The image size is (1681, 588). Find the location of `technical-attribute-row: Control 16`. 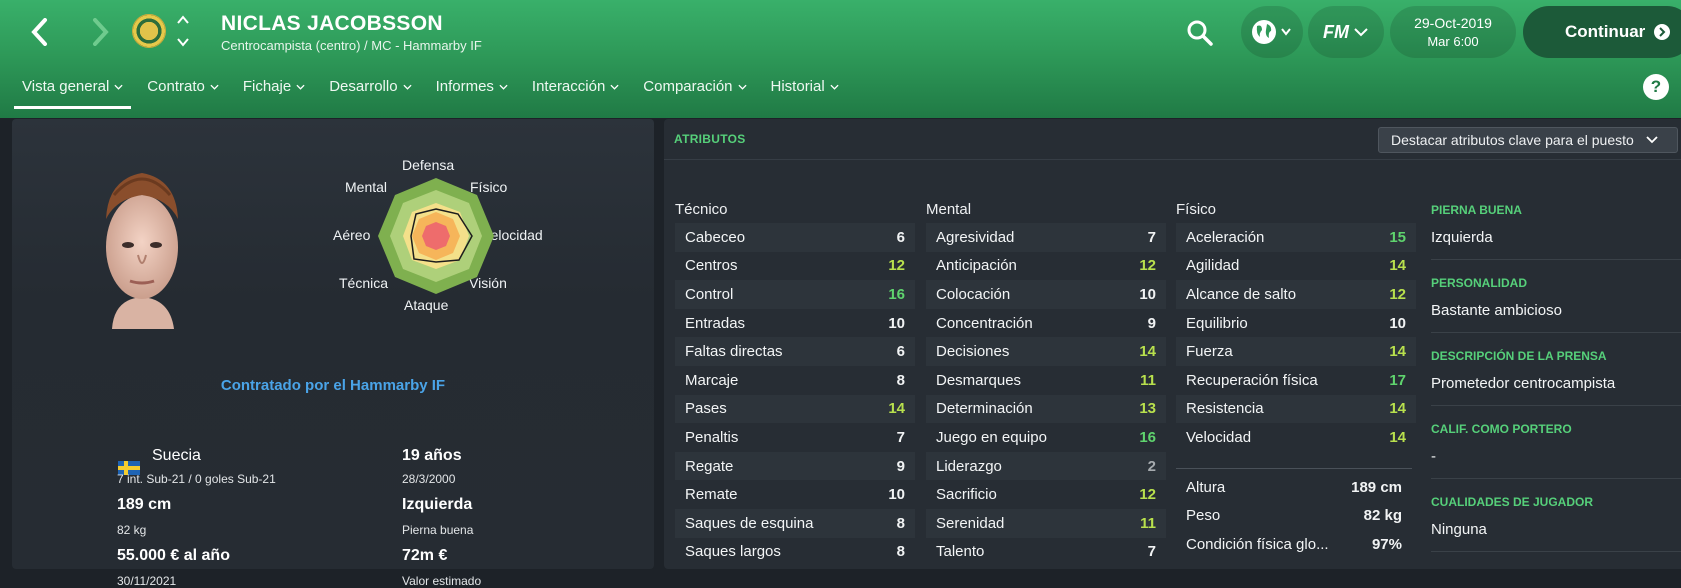

technical-attribute-row: Control 16 is located at coordinates (795, 294).